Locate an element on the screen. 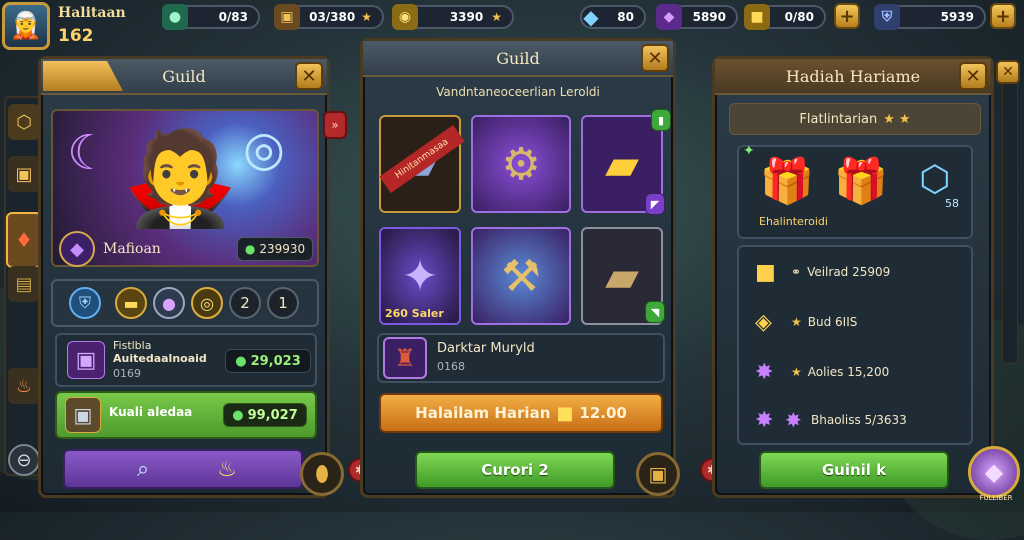  offer-row-1: ▣ Fistlbla Auitedaalnoaid 0169 ● 29,023 is located at coordinates (186, 360).